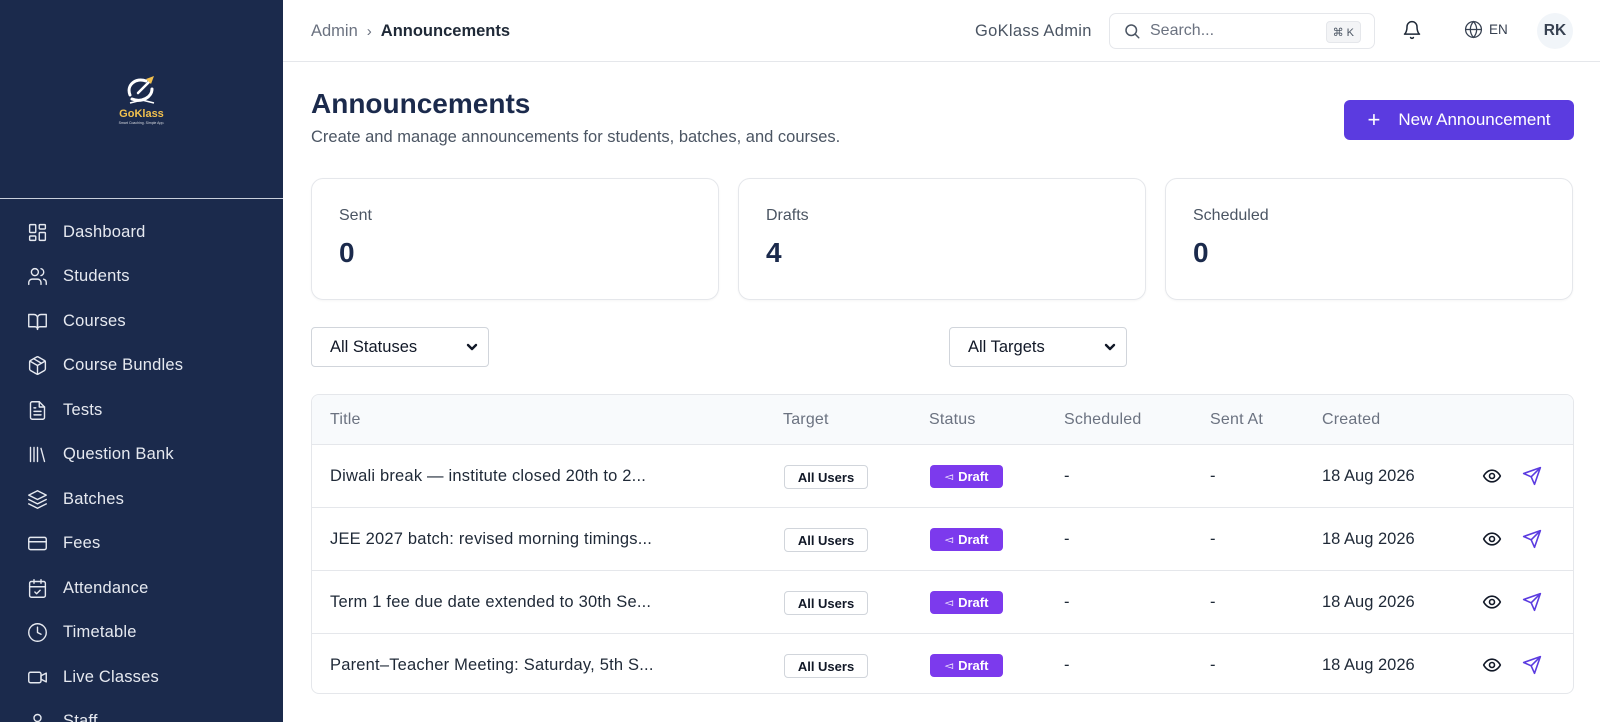 The width and height of the screenshot is (1600, 722). I want to click on book-open-icon, so click(37, 321).